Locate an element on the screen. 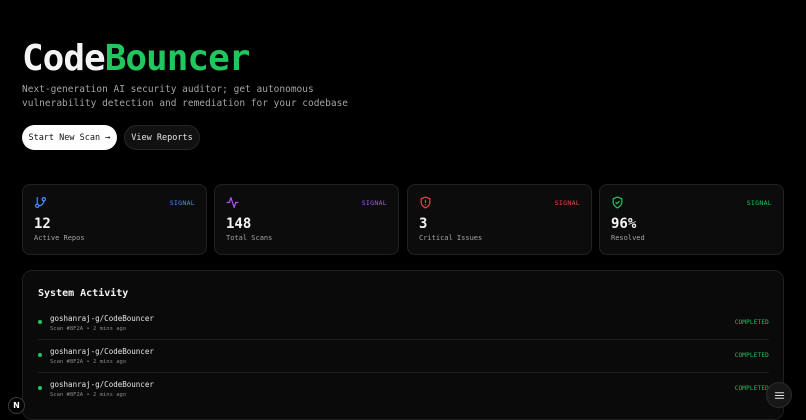 Image resolution: width=806 pixels, height=420 pixels. framework-badge-letter: N is located at coordinates (16, 405).